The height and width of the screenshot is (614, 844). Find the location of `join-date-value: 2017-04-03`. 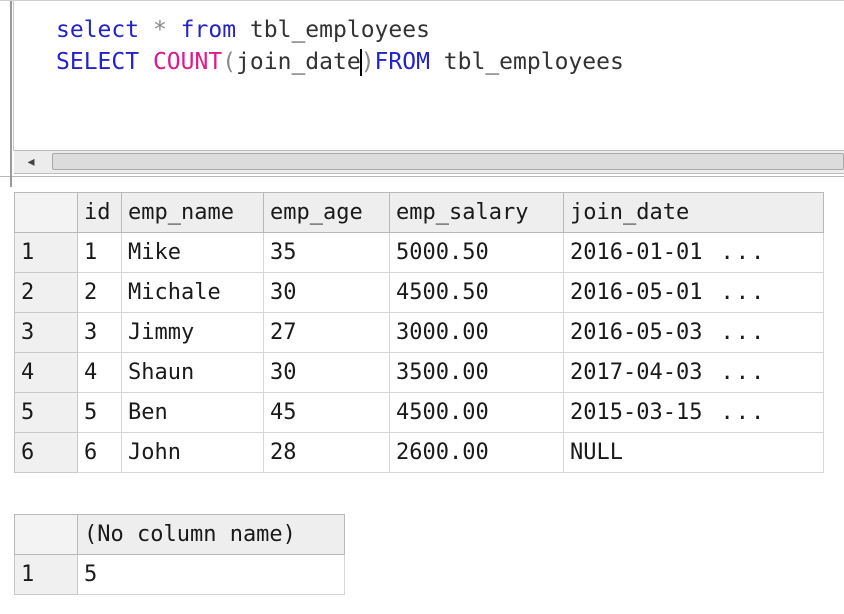

join-date-value: 2017-04-03 is located at coordinates (636, 372).